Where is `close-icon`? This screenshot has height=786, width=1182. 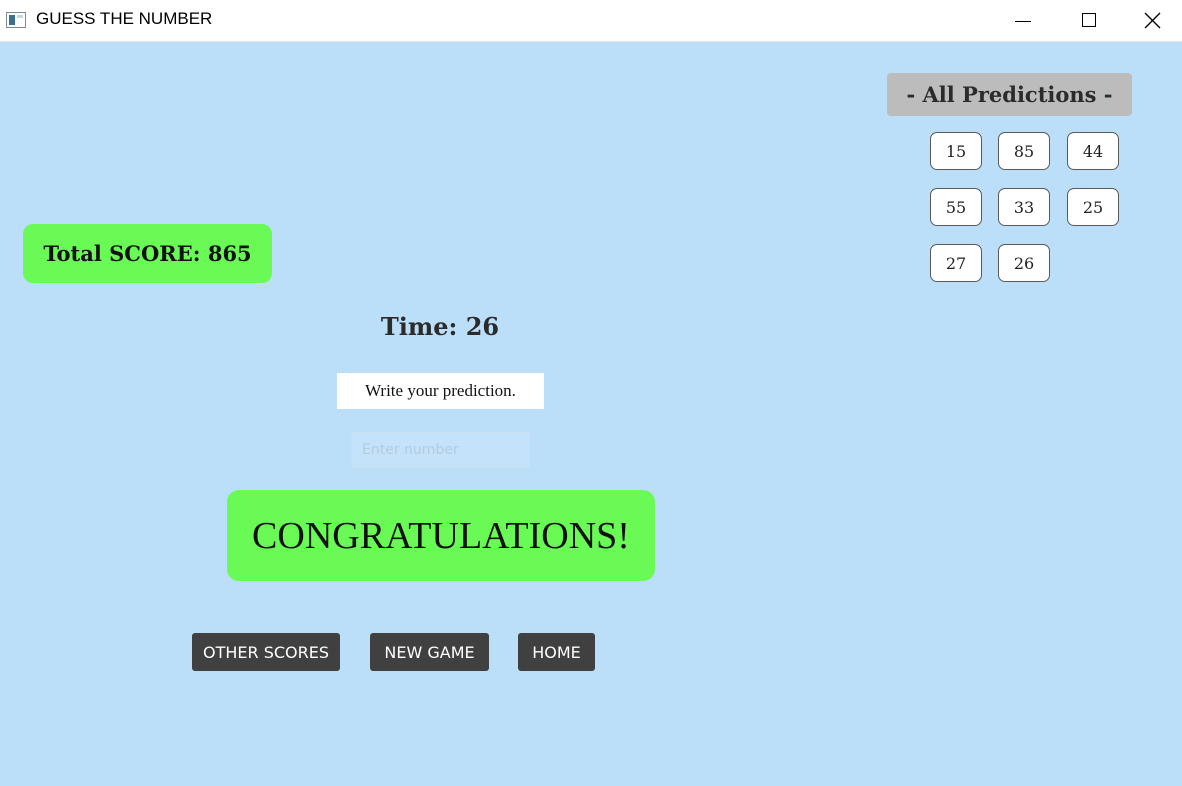 close-icon is located at coordinates (1152, 20).